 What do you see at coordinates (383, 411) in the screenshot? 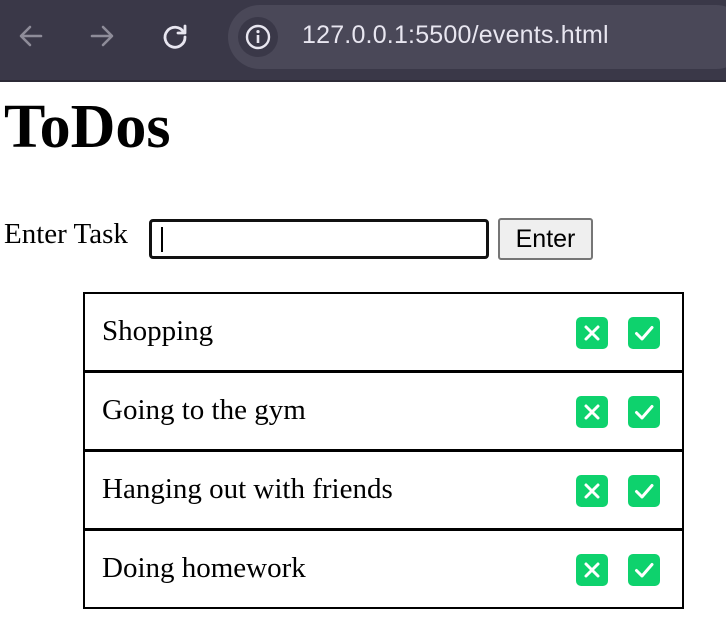
I see `todo-item: Going to the gym` at bounding box center [383, 411].